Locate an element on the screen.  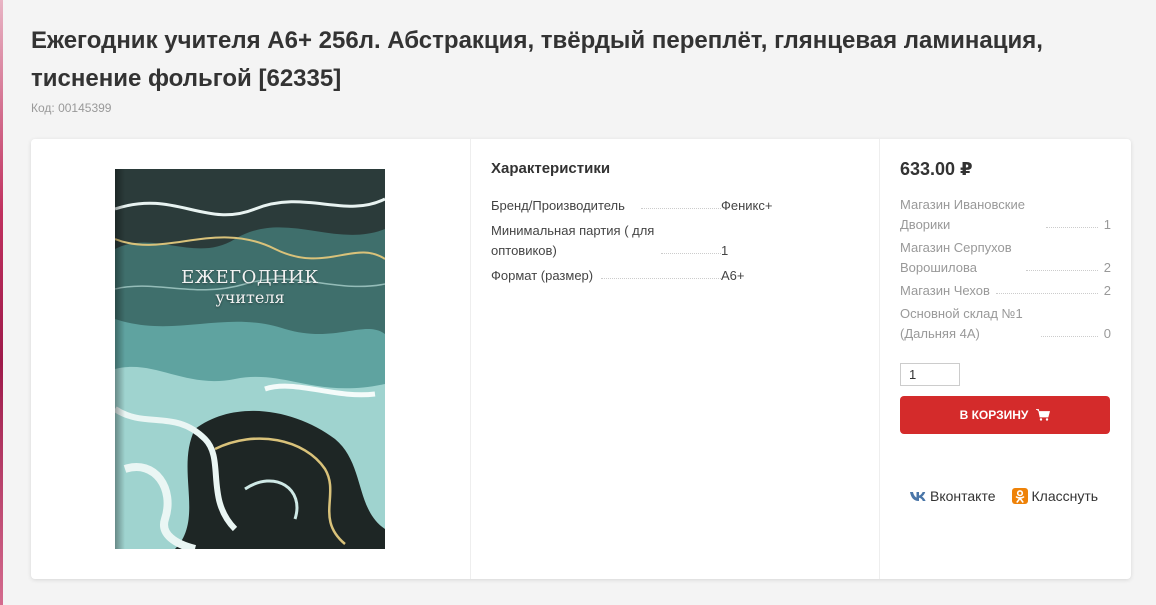
book-spine is located at coordinates (120, 359).